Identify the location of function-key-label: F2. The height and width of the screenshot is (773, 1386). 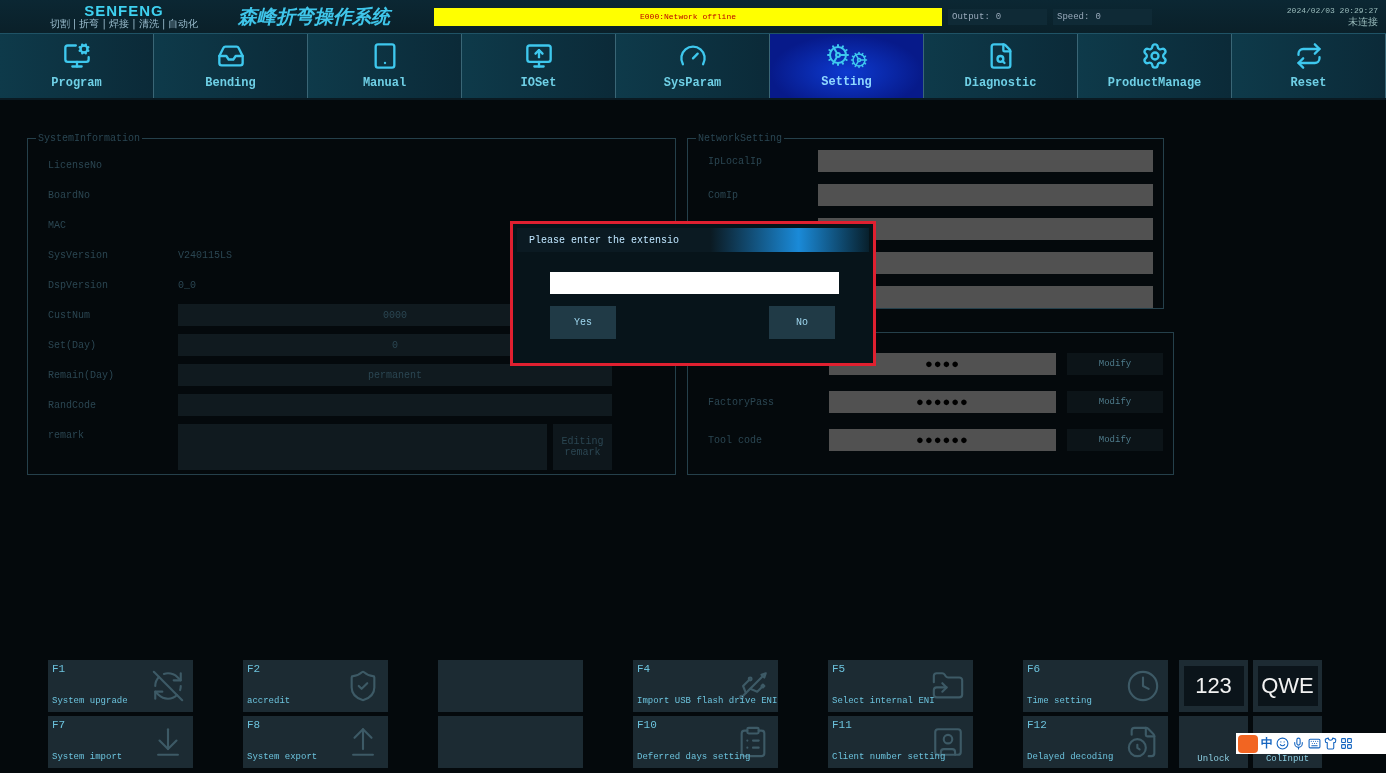
(254, 669).